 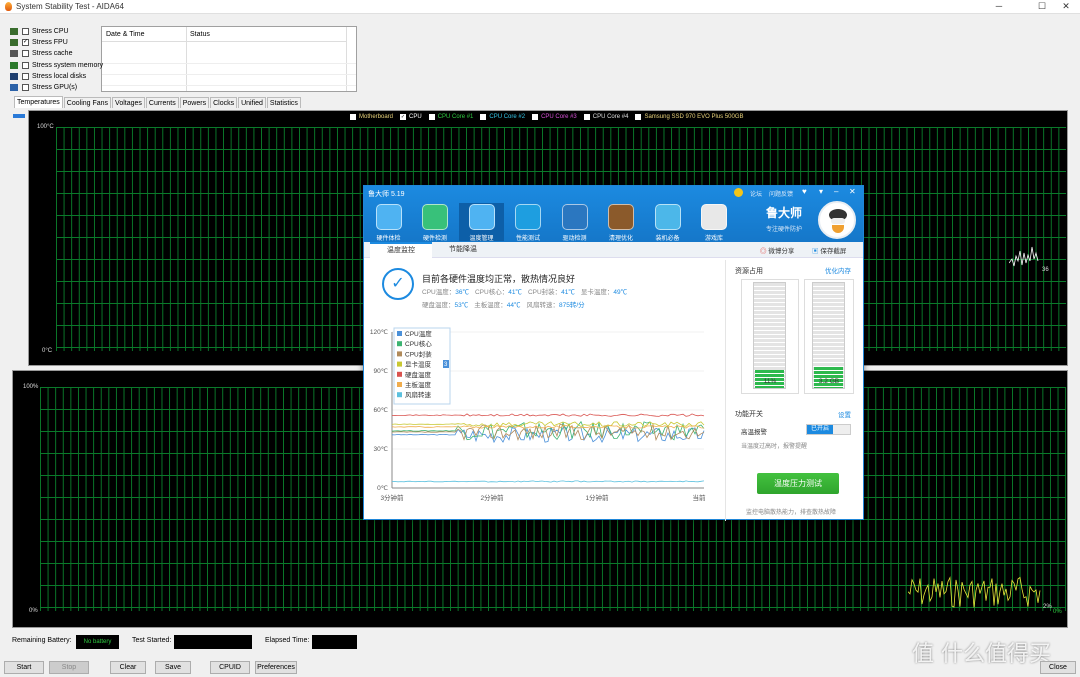 What do you see at coordinates (401, 250) in the screenshot?
I see `tab-temp-monitor: 温度监控` at bounding box center [401, 250].